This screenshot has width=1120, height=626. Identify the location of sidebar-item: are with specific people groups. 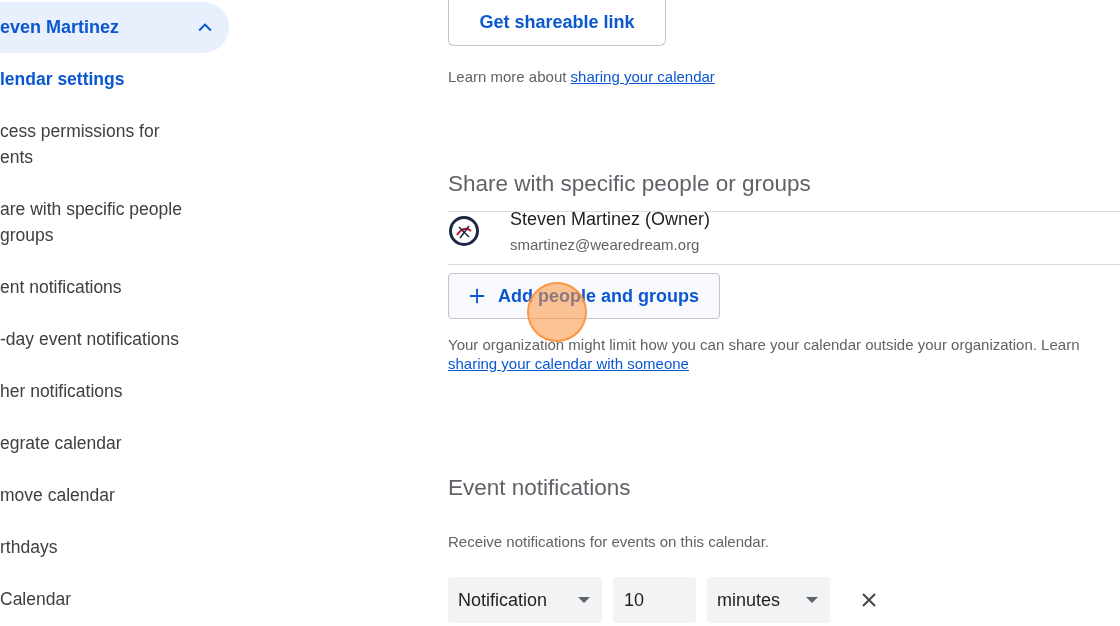
(114, 222).